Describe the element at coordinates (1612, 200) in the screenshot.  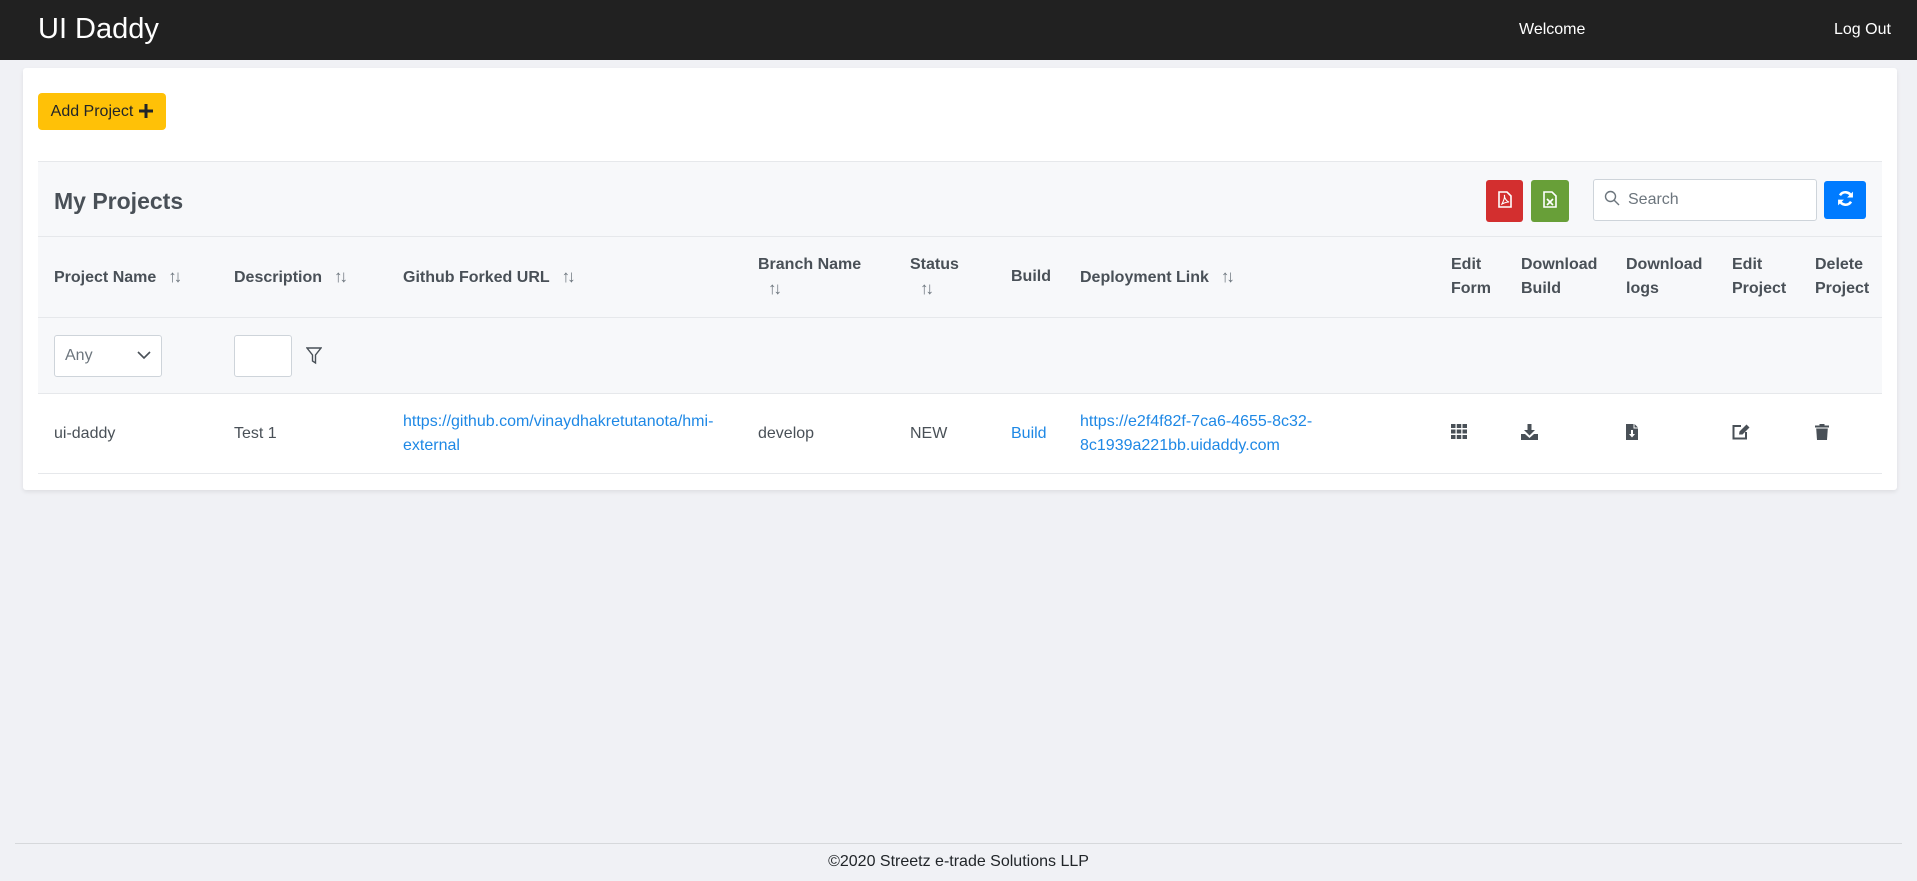
I see `search-icon` at that location.